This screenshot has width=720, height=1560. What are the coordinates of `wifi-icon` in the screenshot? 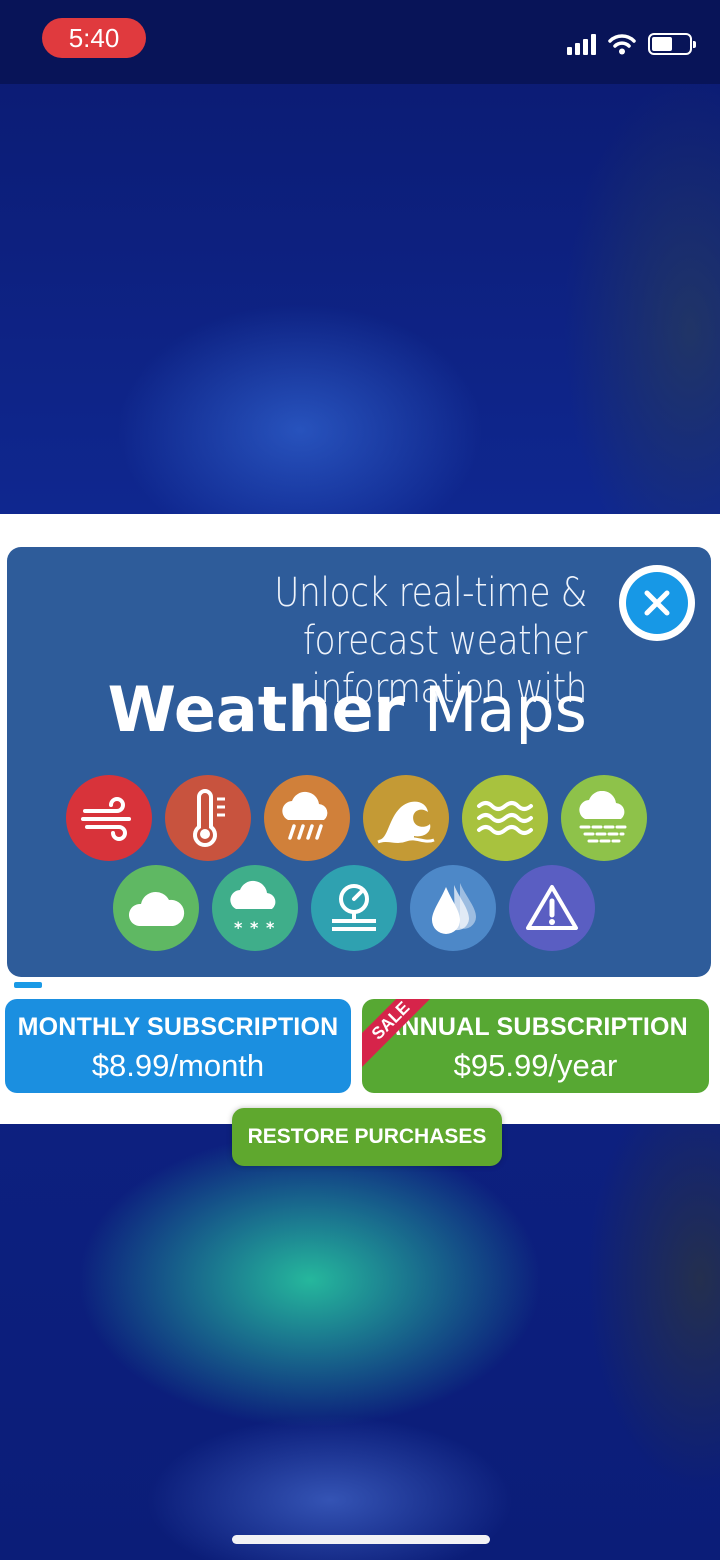 It's located at (622, 44).